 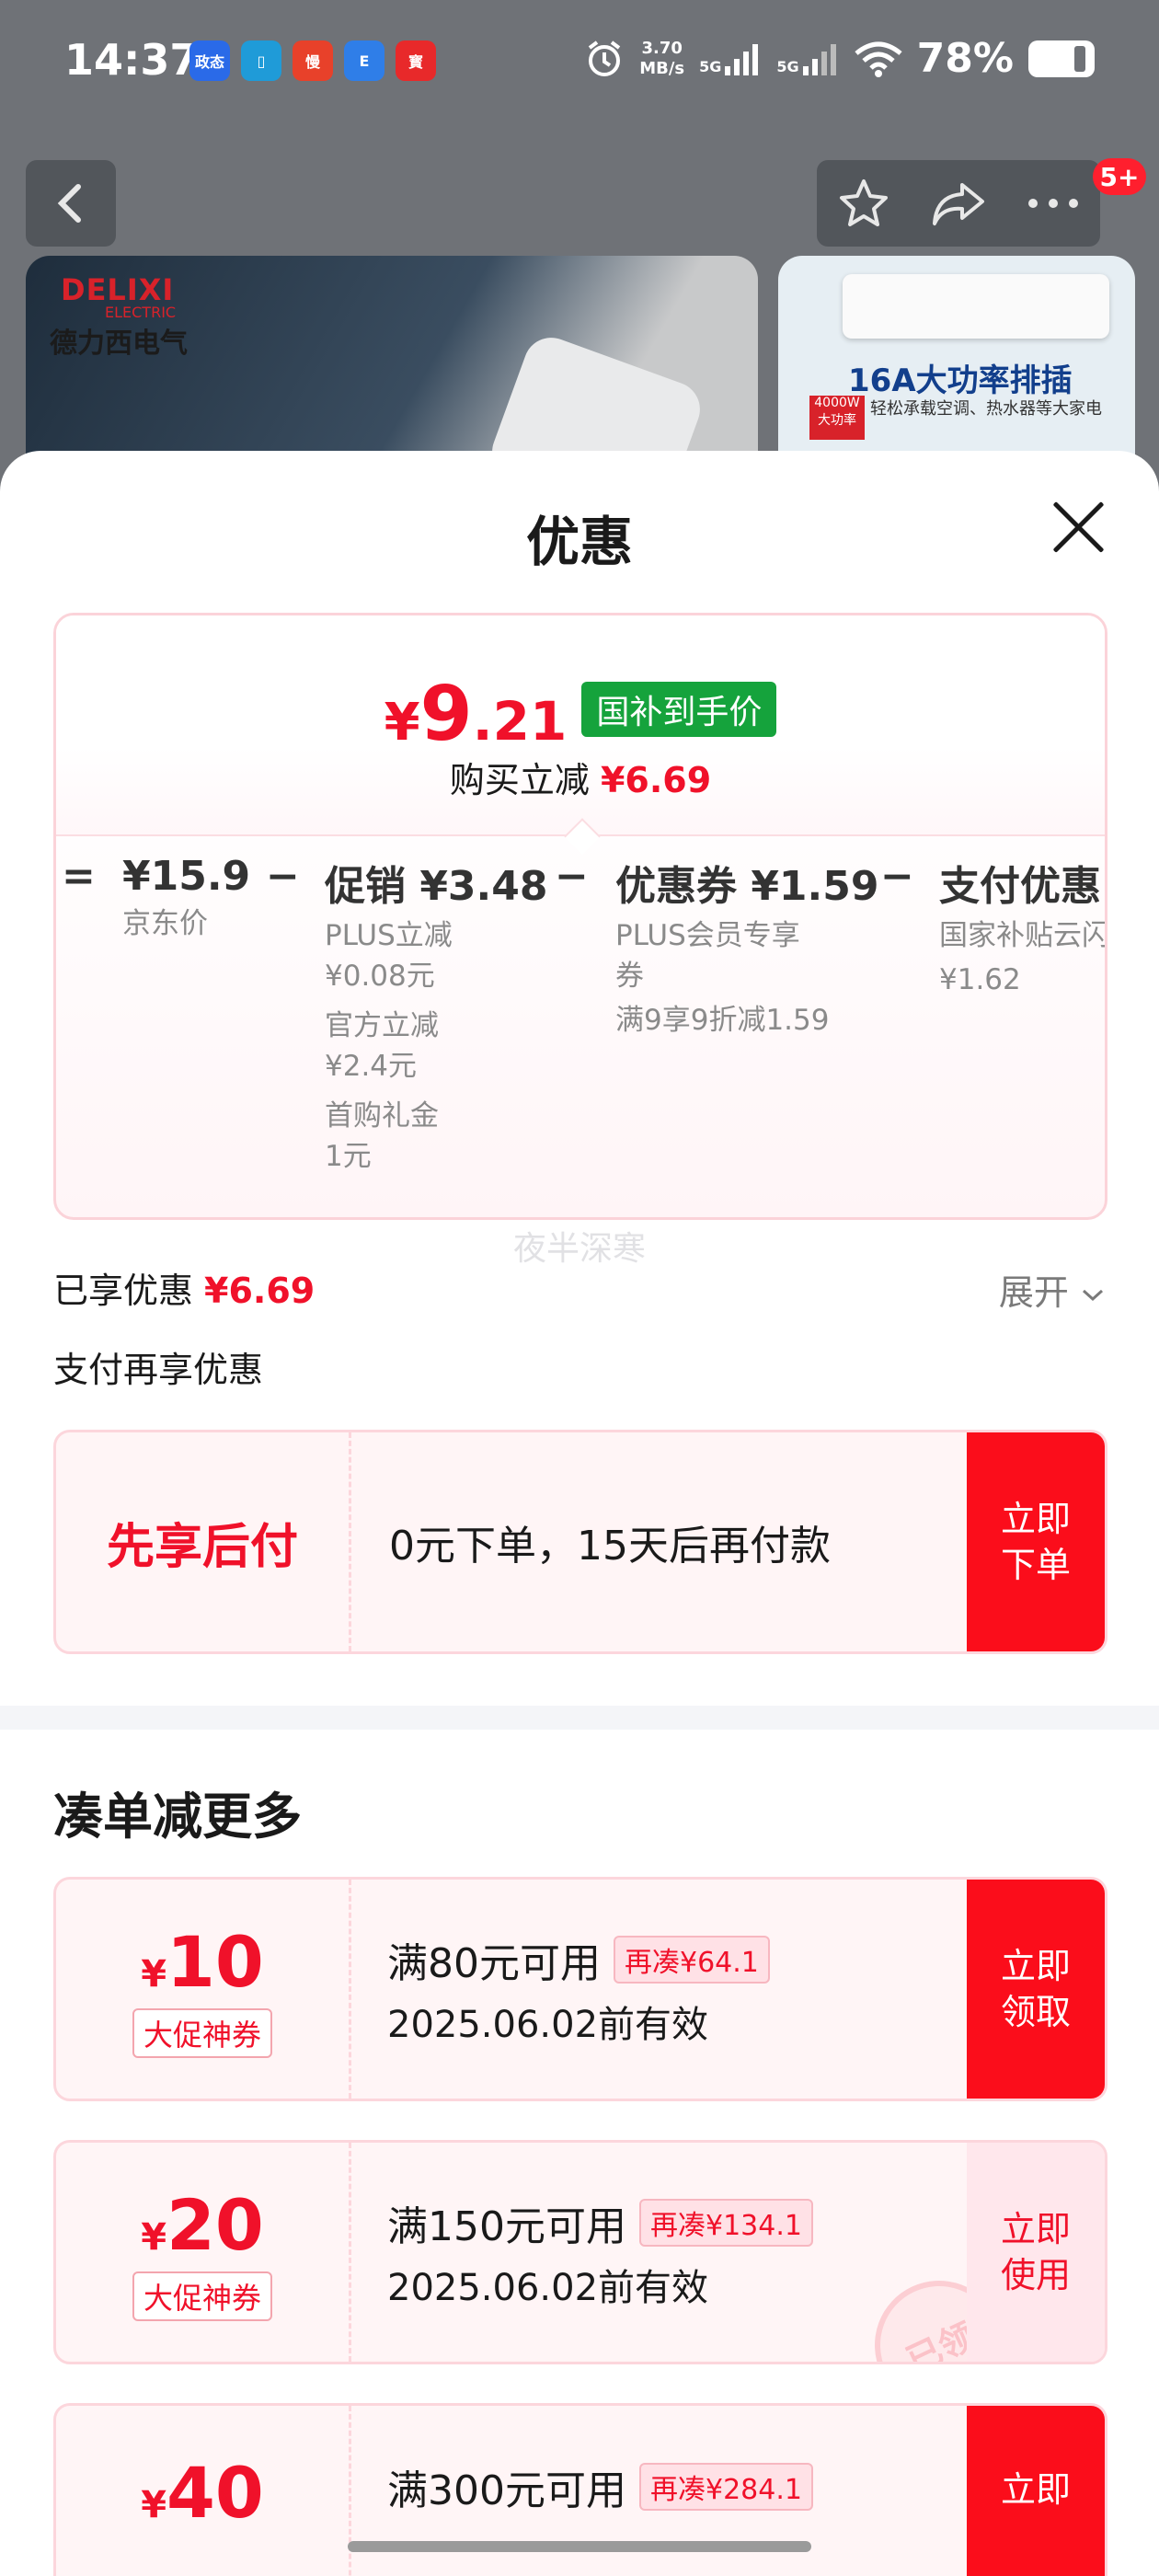 What do you see at coordinates (747, 950) in the screenshot?
I see `coupon-col: 优惠券 ¥1.59 PLUS会员专享 券 满9享9折减1.59` at bounding box center [747, 950].